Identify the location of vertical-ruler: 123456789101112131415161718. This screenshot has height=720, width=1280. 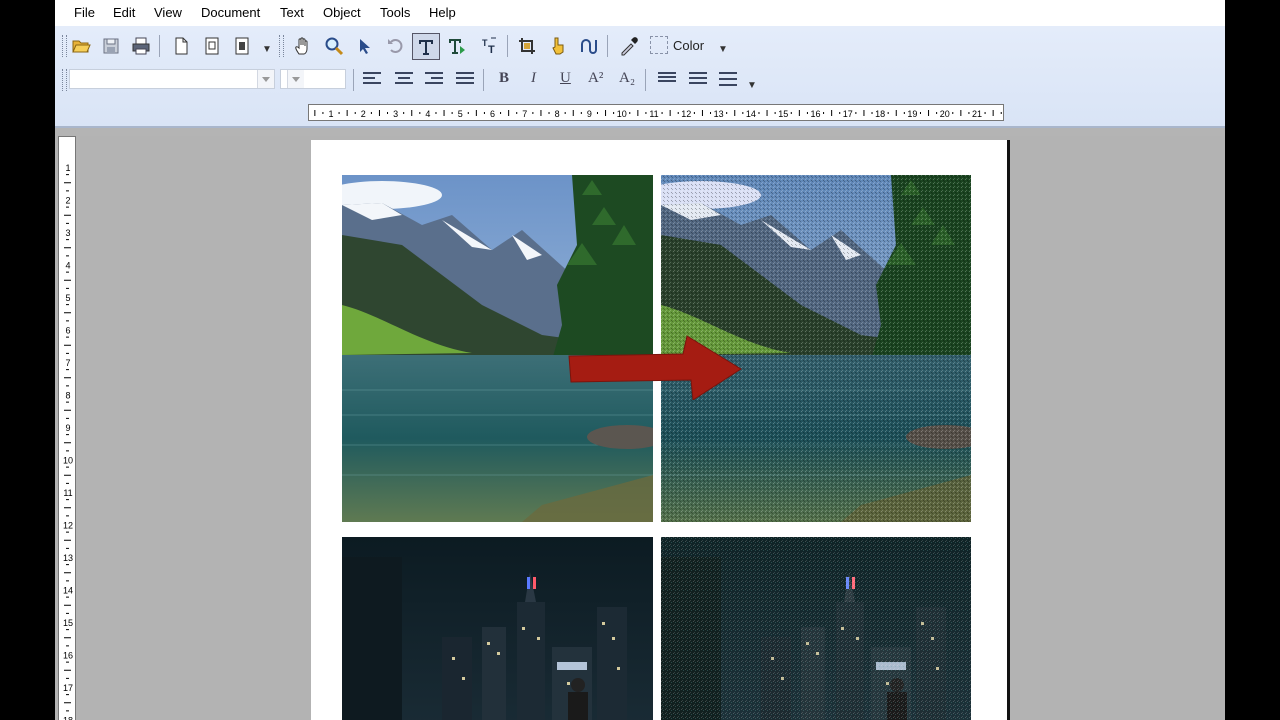
(67, 428).